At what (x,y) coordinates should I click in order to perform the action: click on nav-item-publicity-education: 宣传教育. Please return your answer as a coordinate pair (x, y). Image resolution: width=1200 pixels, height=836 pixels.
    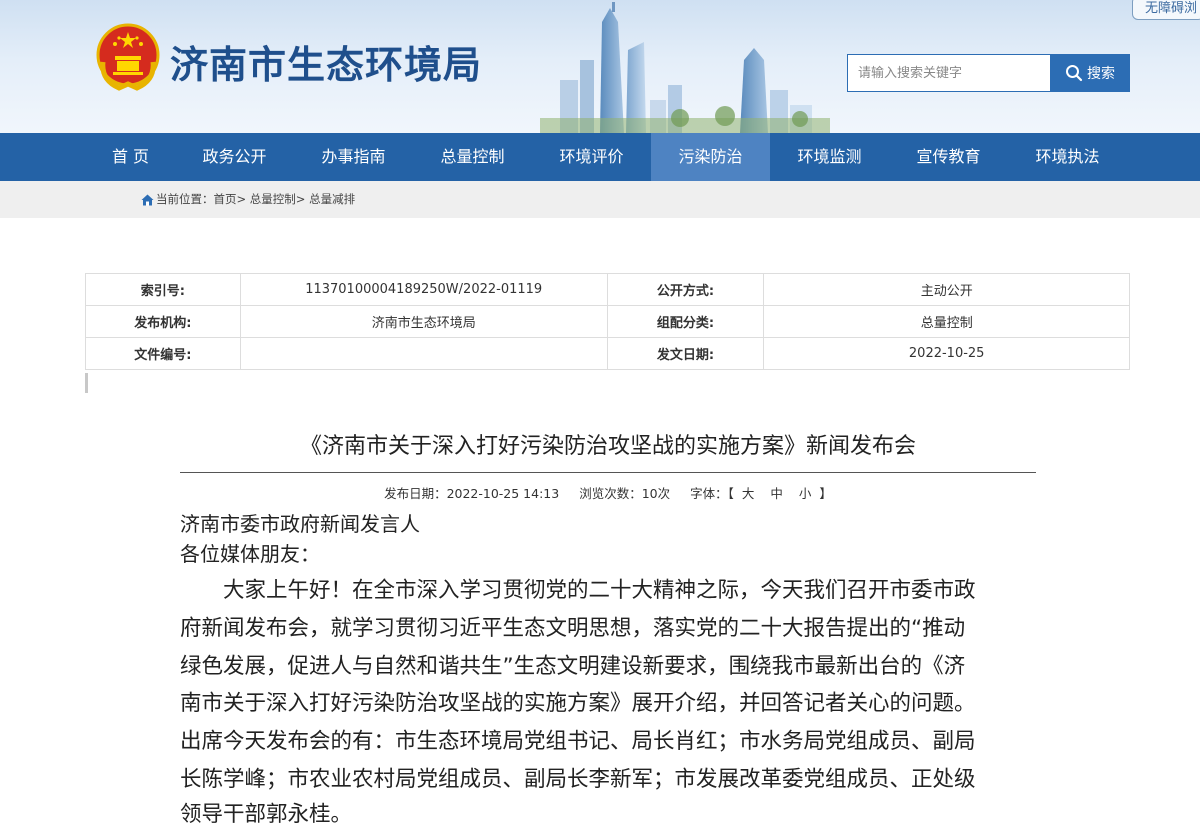
    Looking at the image, I should click on (948, 157).